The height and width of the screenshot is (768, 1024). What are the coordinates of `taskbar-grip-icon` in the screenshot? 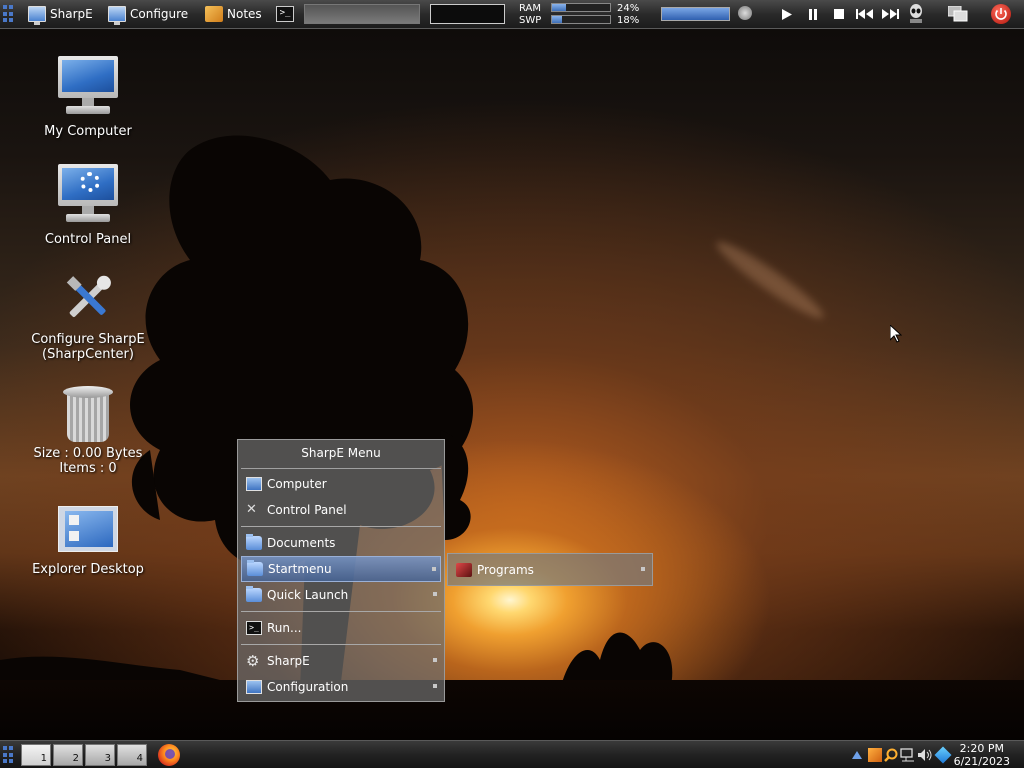 It's located at (8, 755).